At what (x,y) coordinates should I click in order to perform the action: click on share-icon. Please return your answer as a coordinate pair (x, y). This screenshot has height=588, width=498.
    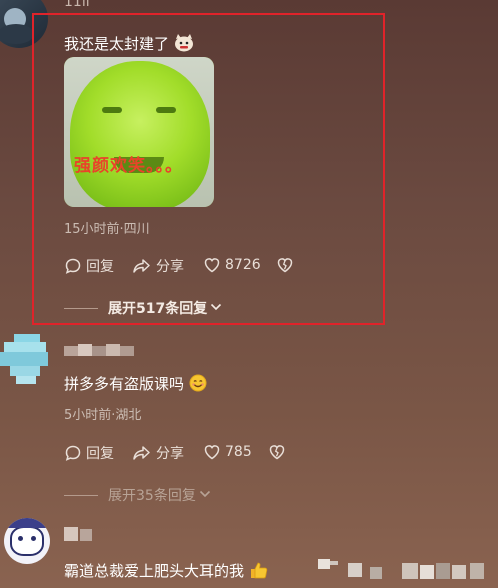
    Looking at the image, I should click on (142, 453).